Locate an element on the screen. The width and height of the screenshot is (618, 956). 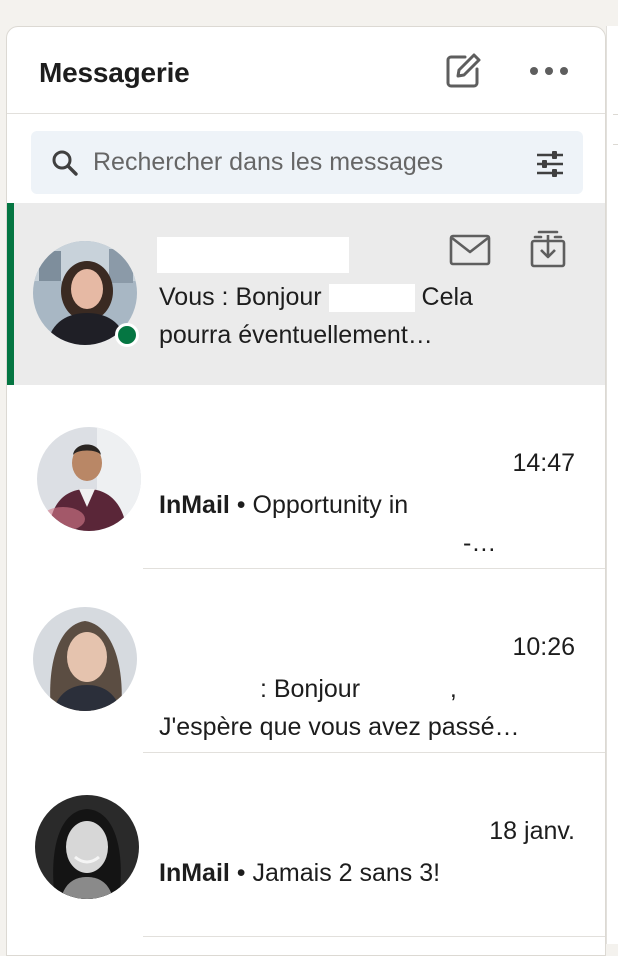
preview-text: : Bonjour is located at coordinates (310, 689).